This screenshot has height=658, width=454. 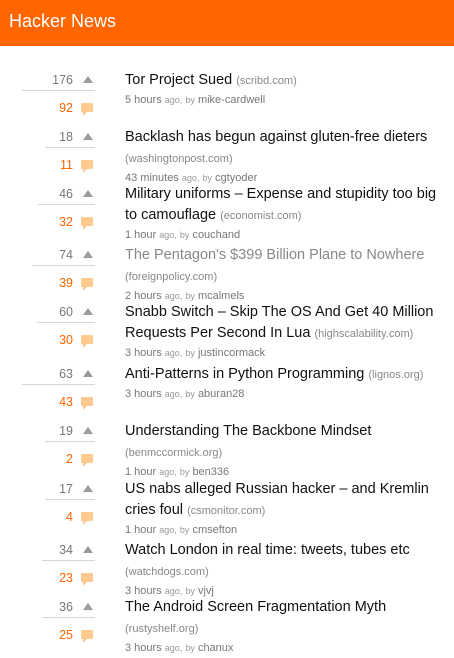 What do you see at coordinates (70, 431) in the screenshot?
I see `upvote-count: 19` at bounding box center [70, 431].